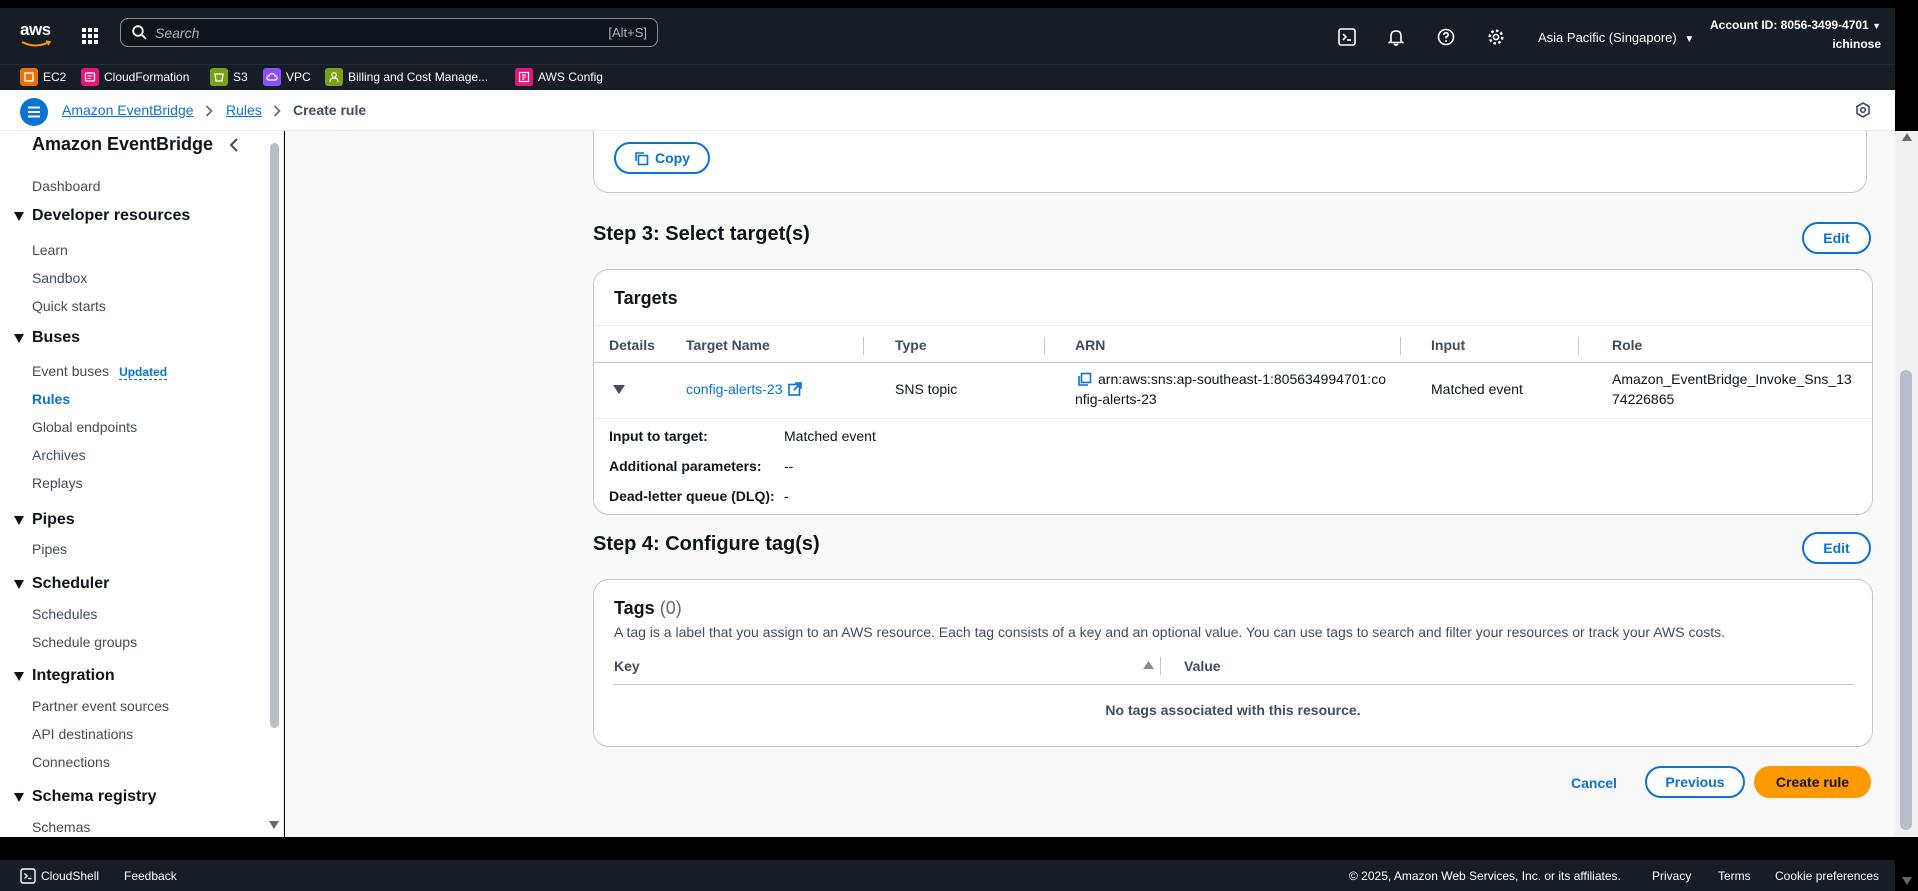 The height and width of the screenshot is (891, 1918). I want to click on sidebar-section-buses: Buses, so click(47, 338).